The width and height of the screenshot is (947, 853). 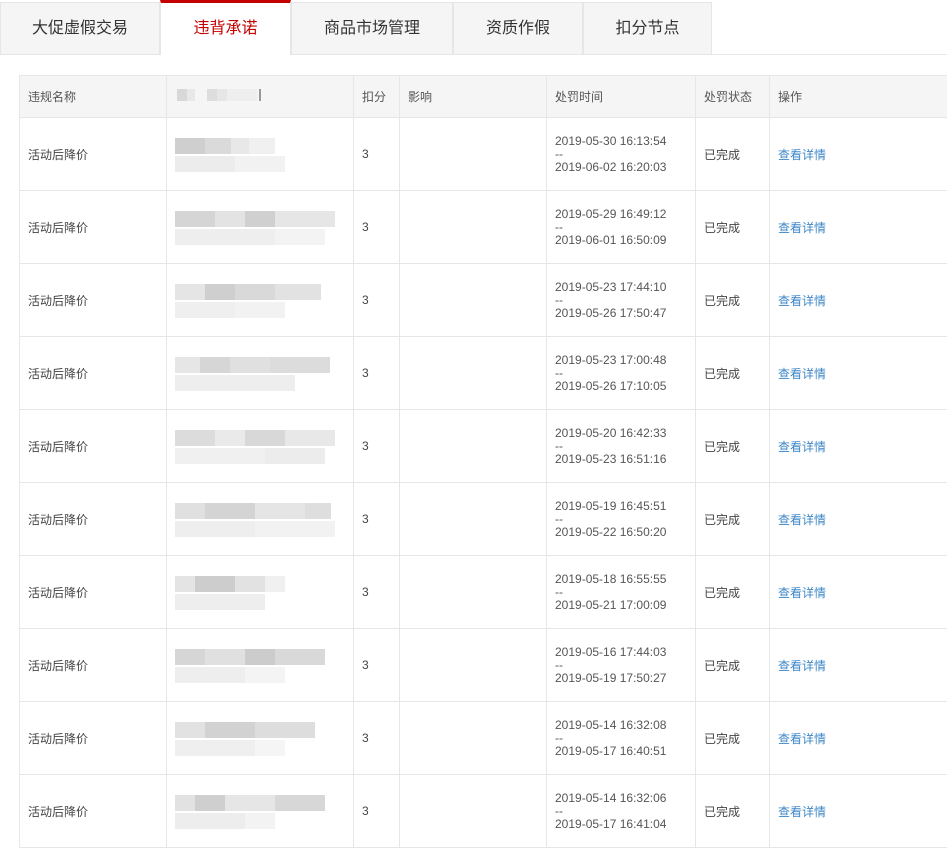 What do you see at coordinates (611, 797) in the screenshot?
I see `penalty-time-start: 2019-05-14 16:32:06` at bounding box center [611, 797].